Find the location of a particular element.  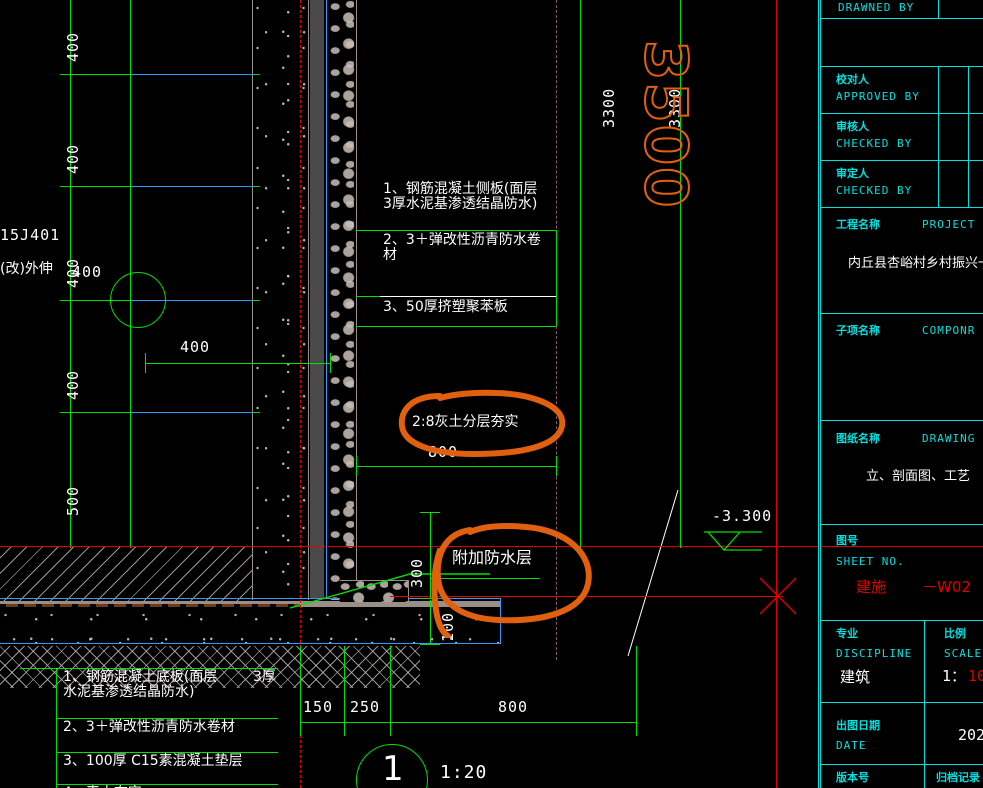

dim-inner-400: 400 is located at coordinates (195, 347).